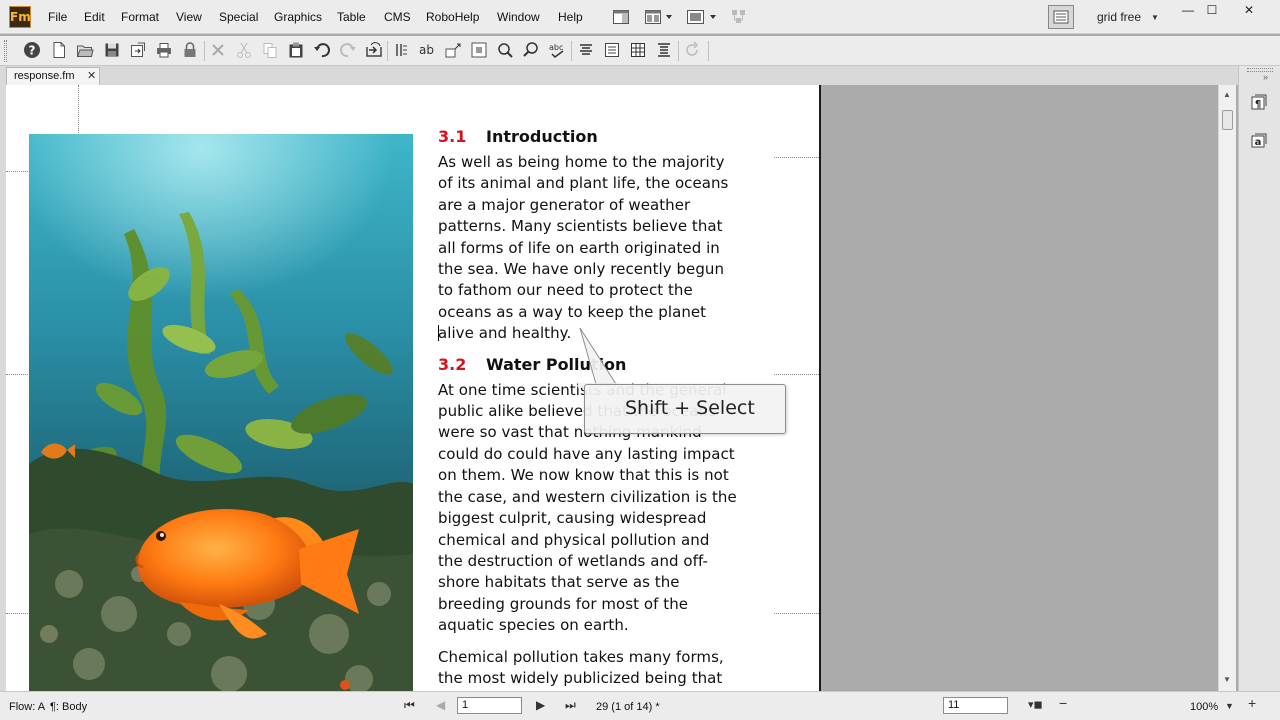 The image size is (1280, 720). Describe the element at coordinates (1155, 17) in the screenshot. I see `chevron-down-icon: ▼` at that location.